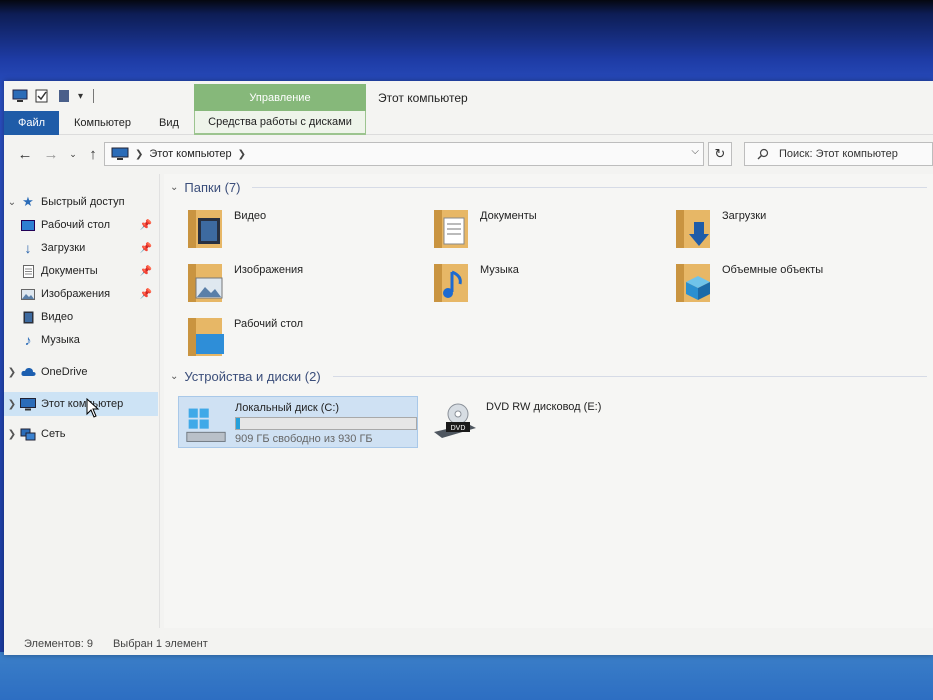 The image size is (933, 700). I want to click on mouse-cursor-icon, so click(93, 408).